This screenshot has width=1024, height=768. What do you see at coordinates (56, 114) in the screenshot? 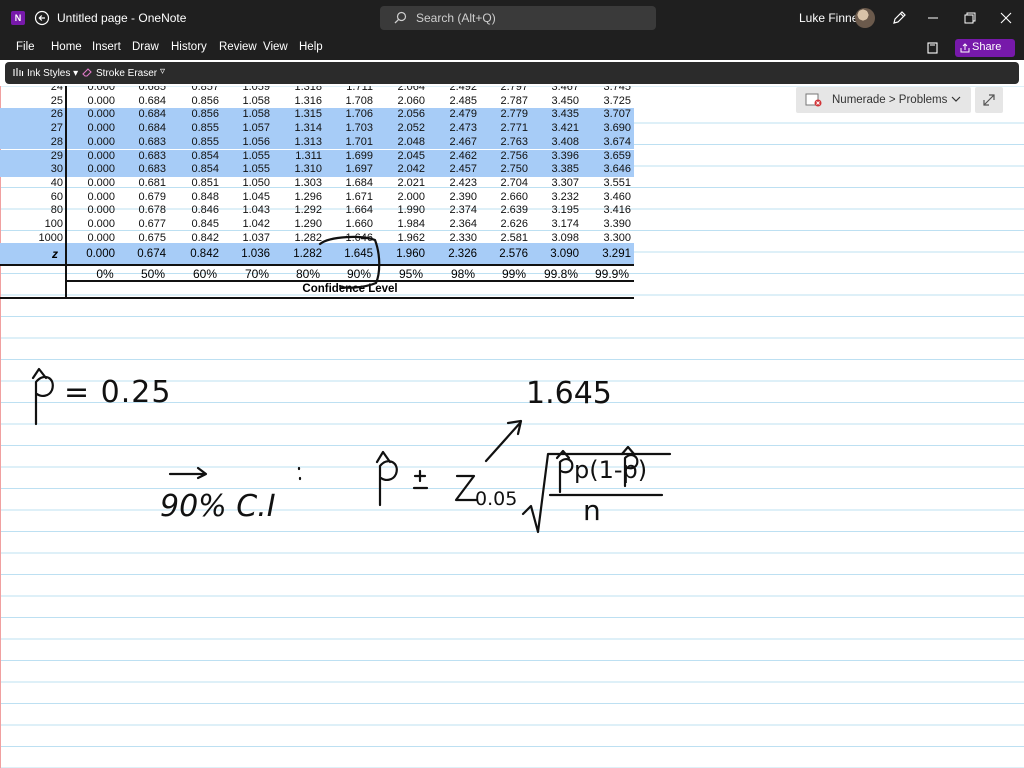
I see `df-cell: 26` at bounding box center [56, 114].